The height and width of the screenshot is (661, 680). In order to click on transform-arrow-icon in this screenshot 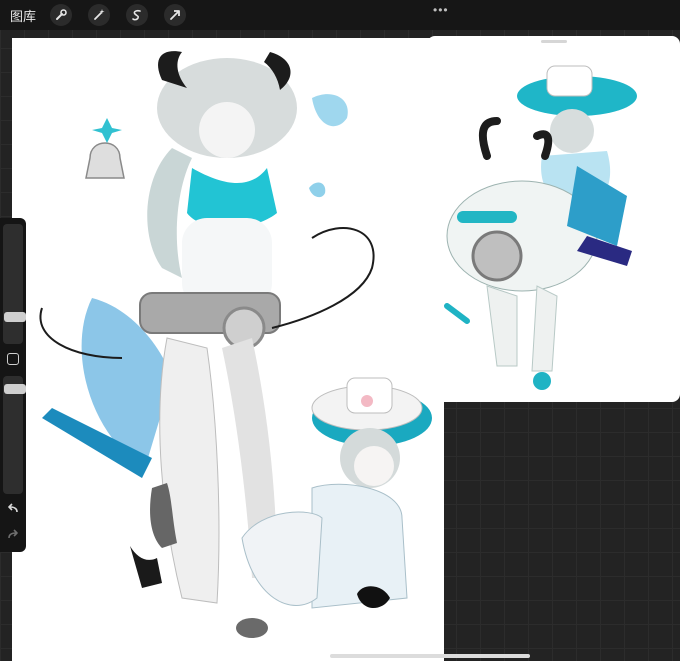, I will do `click(175, 15)`.